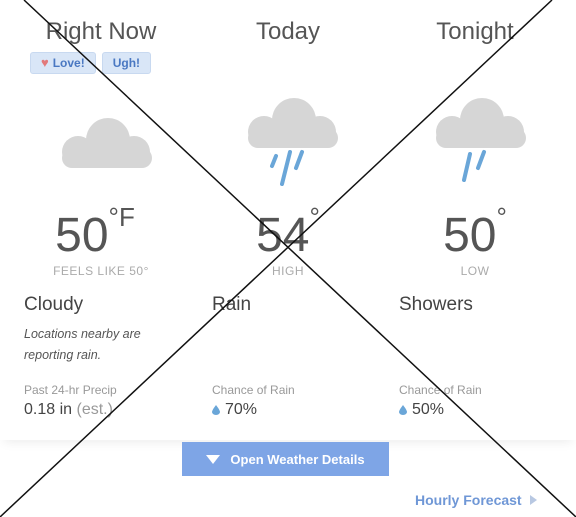 This screenshot has width=576, height=517. What do you see at coordinates (501, 217) in the screenshot?
I see `tonight-temp-unit: °` at bounding box center [501, 217].